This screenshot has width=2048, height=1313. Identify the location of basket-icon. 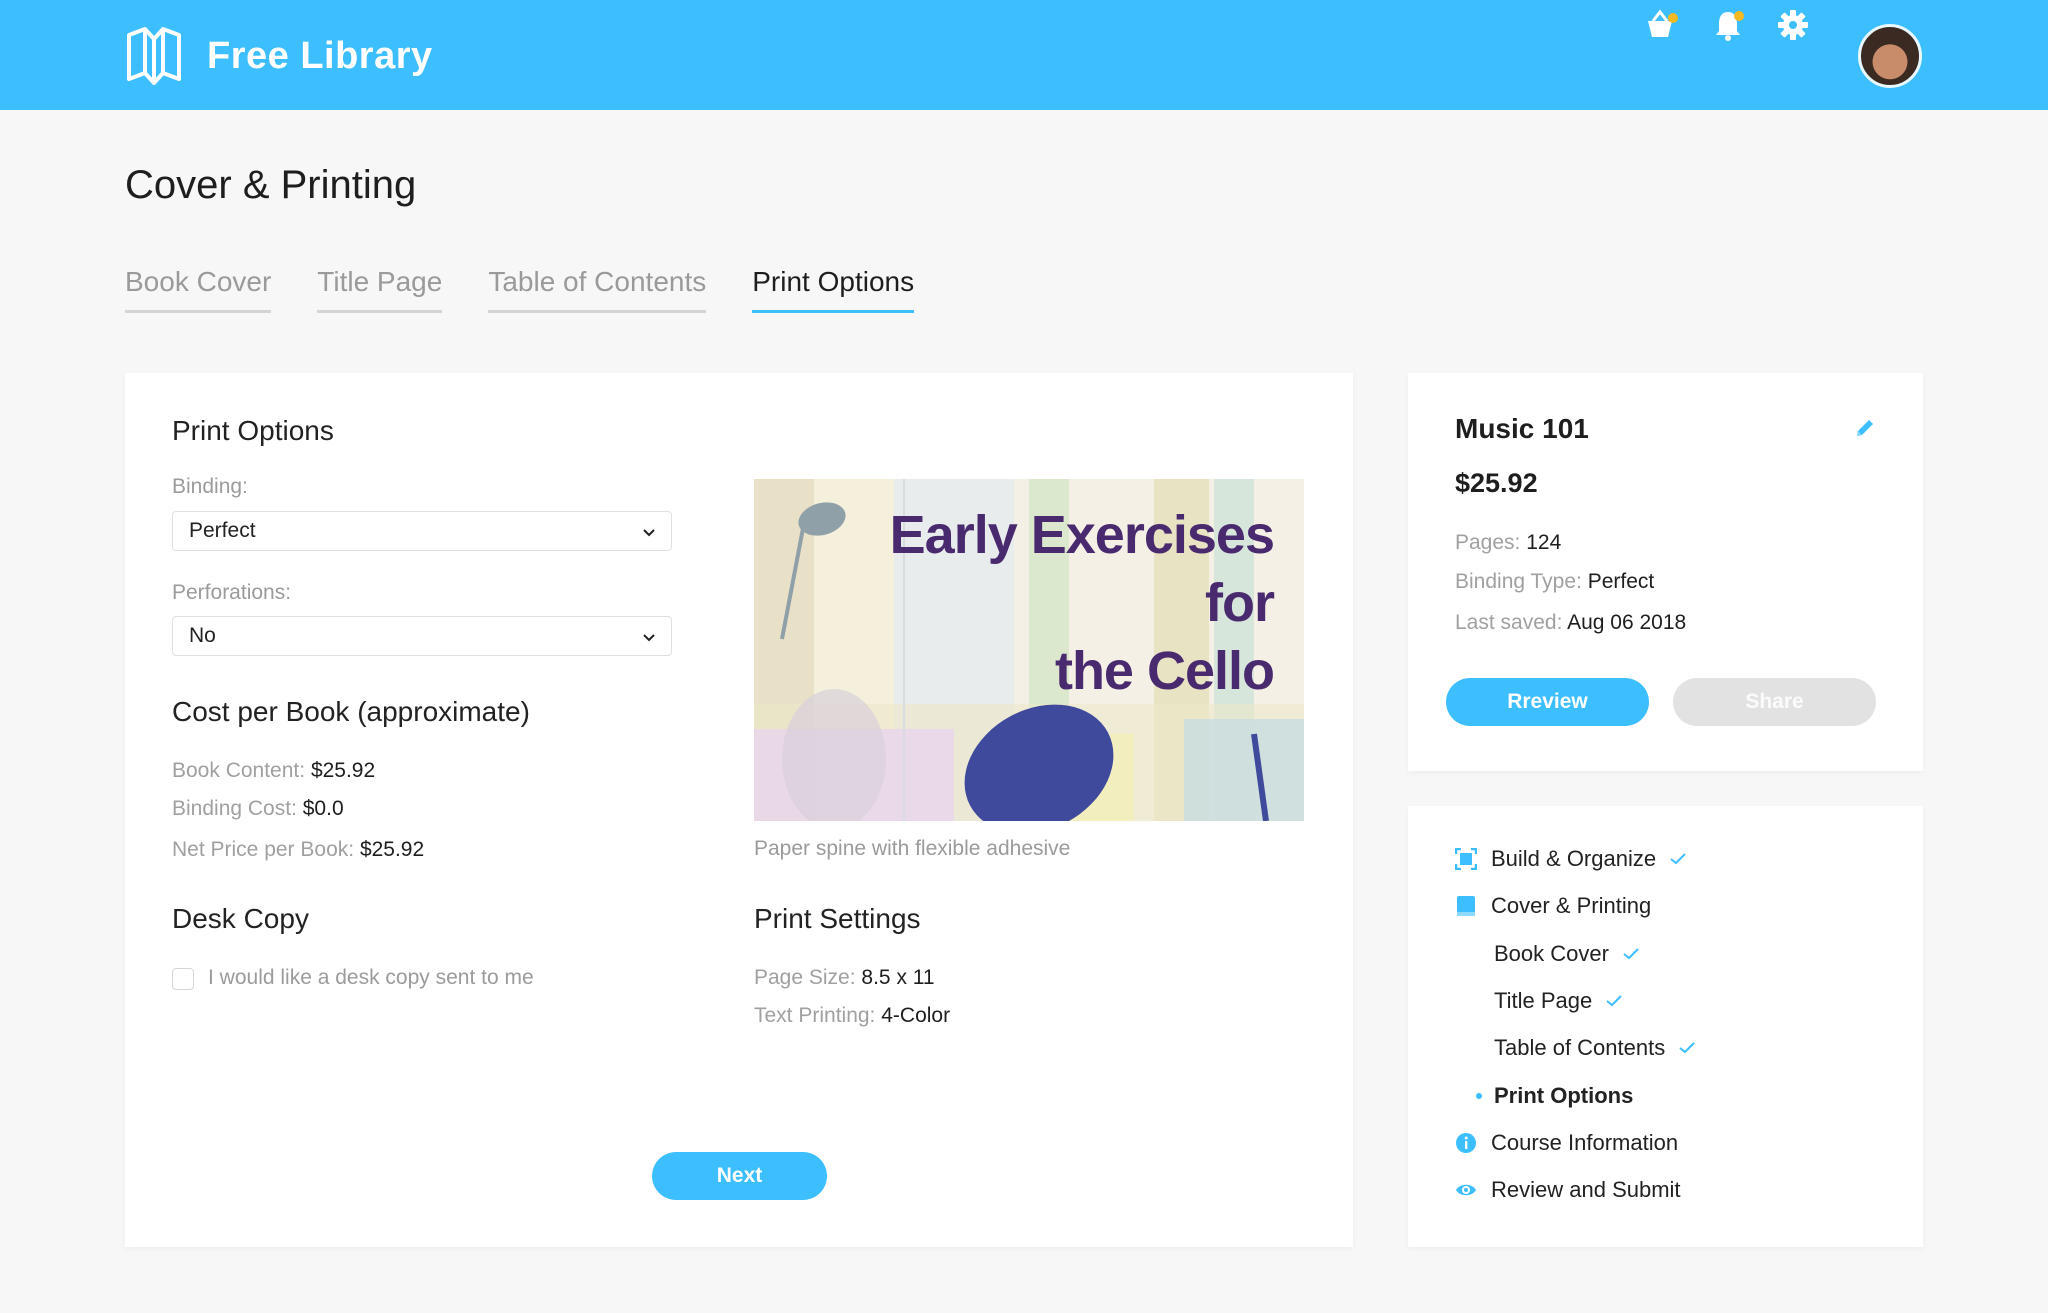
(1660, 25).